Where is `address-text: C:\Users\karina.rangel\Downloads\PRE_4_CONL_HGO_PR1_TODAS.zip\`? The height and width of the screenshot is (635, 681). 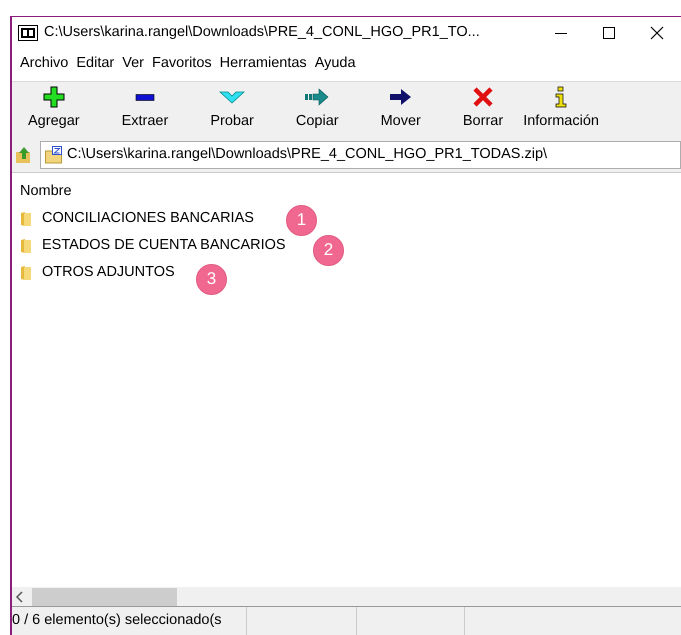
address-text: C:\Users\karina.rangel\Downloads\PRE_4_CONL_HGO_PR1_TODAS.zip\ is located at coordinates (307, 154).